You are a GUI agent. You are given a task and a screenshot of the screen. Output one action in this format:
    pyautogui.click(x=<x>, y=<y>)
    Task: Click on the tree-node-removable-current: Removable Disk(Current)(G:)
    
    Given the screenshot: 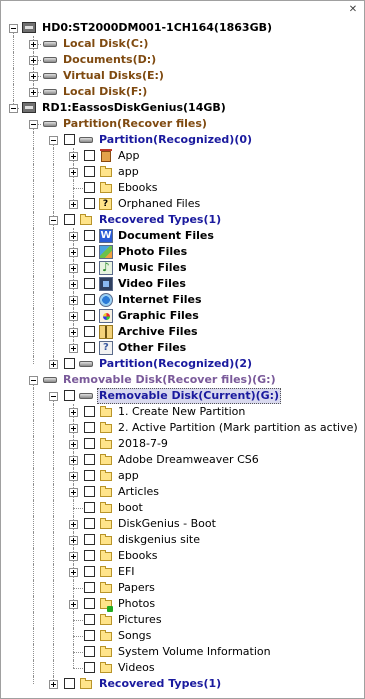 What is the action you would take?
    pyautogui.click(x=182, y=396)
    